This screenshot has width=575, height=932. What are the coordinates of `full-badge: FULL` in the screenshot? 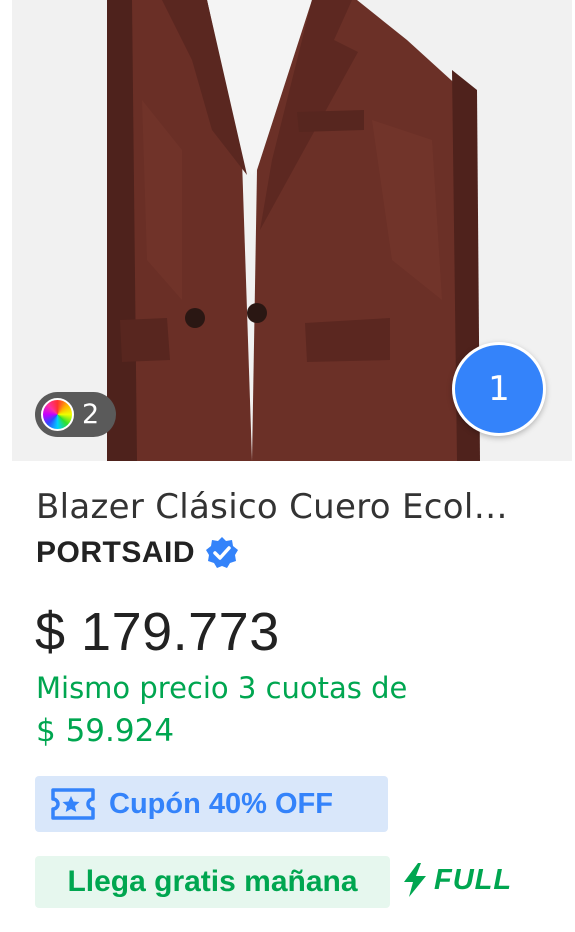 It's located at (456, 880).